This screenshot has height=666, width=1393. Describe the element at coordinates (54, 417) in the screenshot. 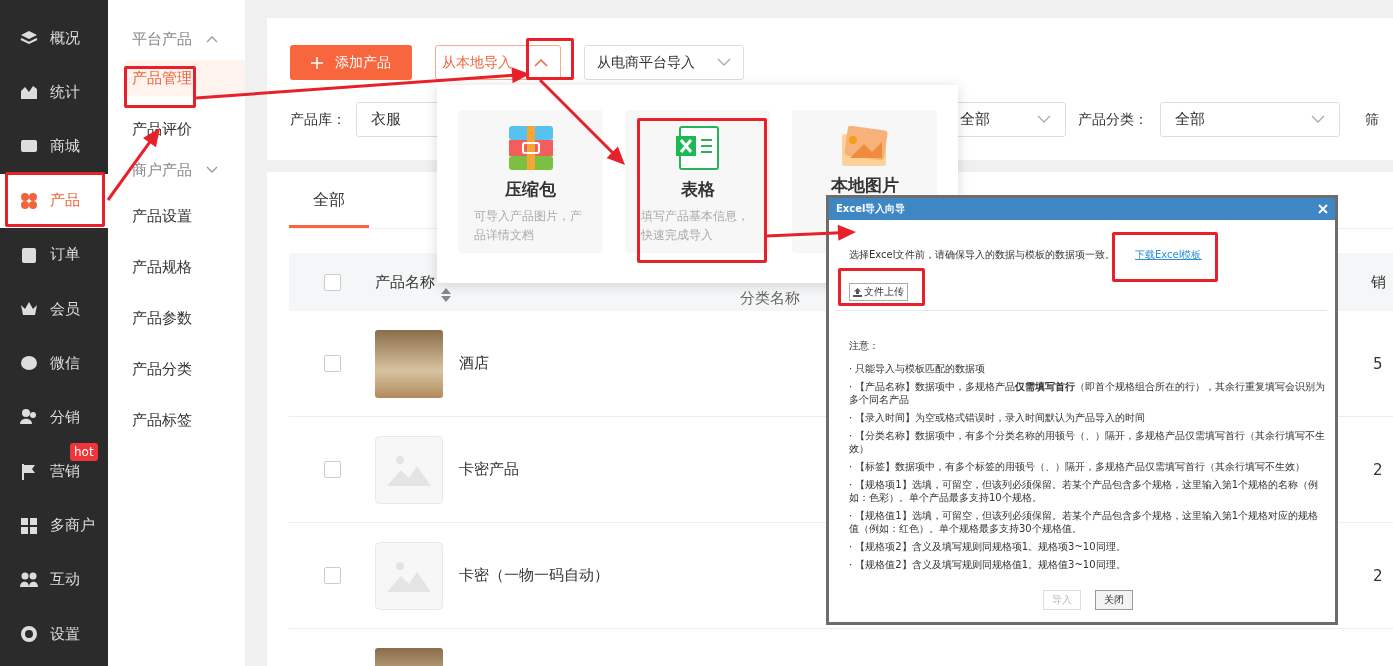

I see `sidebar-item: 分销` at that location.